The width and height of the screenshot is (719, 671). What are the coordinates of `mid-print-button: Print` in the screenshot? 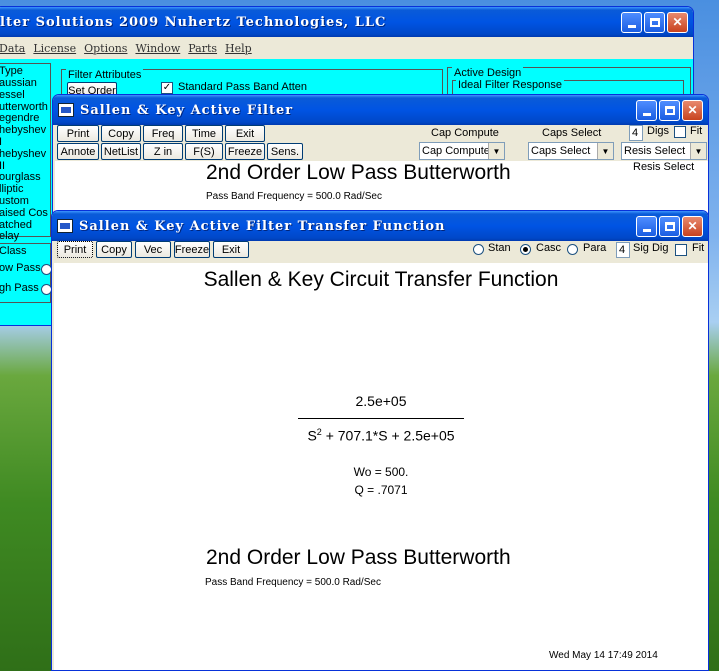 It's located at (78, 133).